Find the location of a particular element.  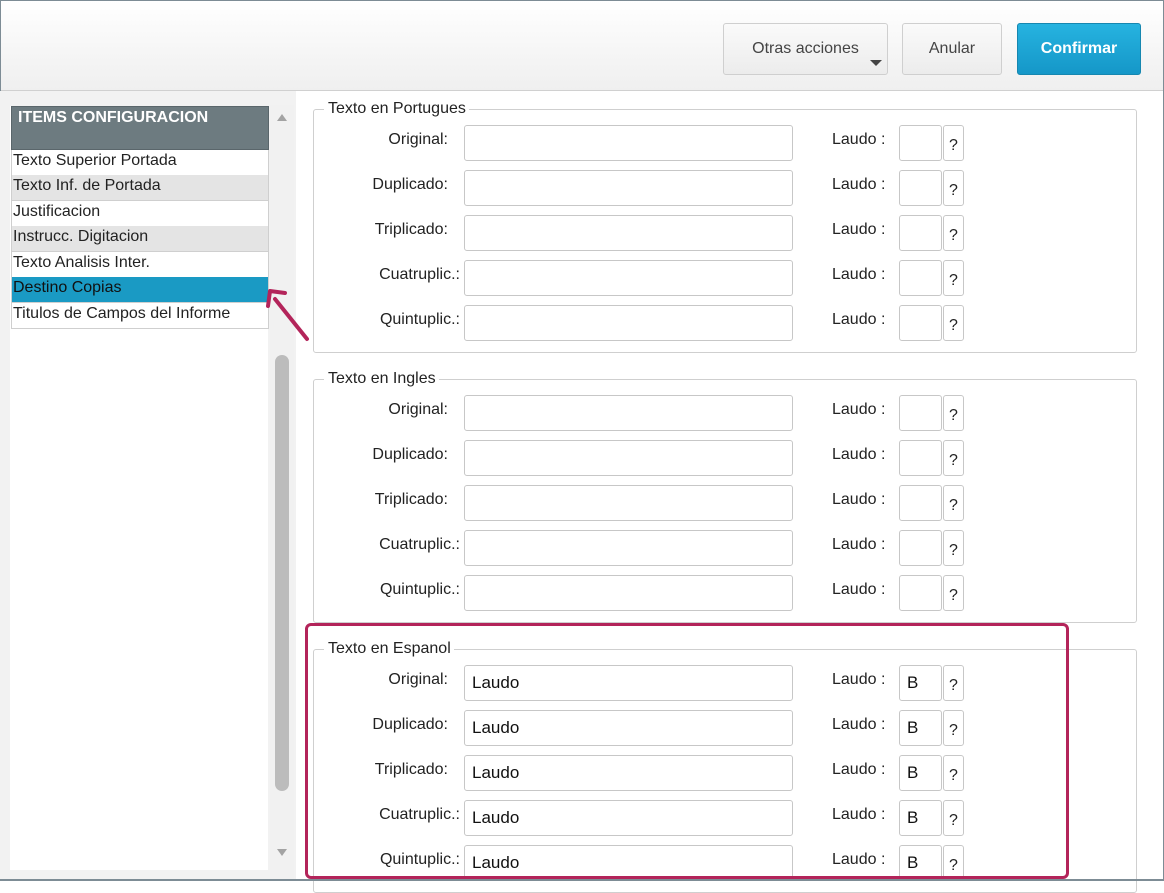

list-scrollbar is located at coordinates (282, 492).